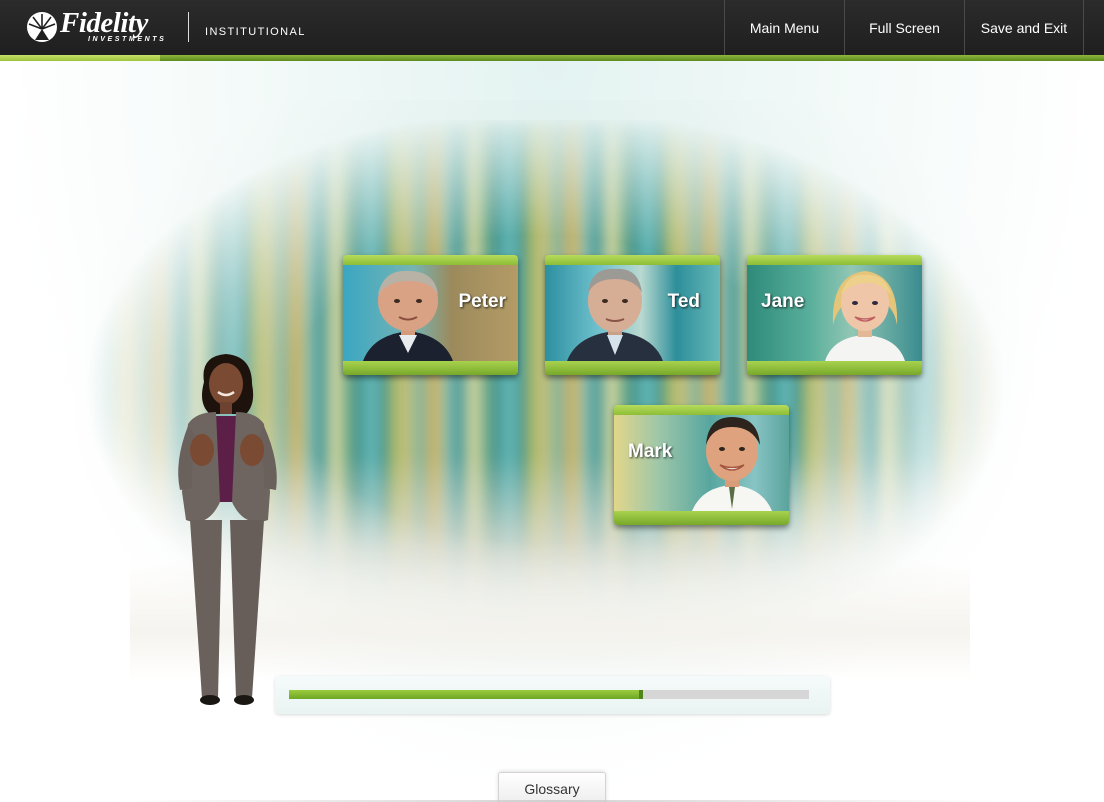 Image resolution: width=1104 pixels, height=802 pixels. I want to click on character-name-mark: Mark, so click(650, 451).